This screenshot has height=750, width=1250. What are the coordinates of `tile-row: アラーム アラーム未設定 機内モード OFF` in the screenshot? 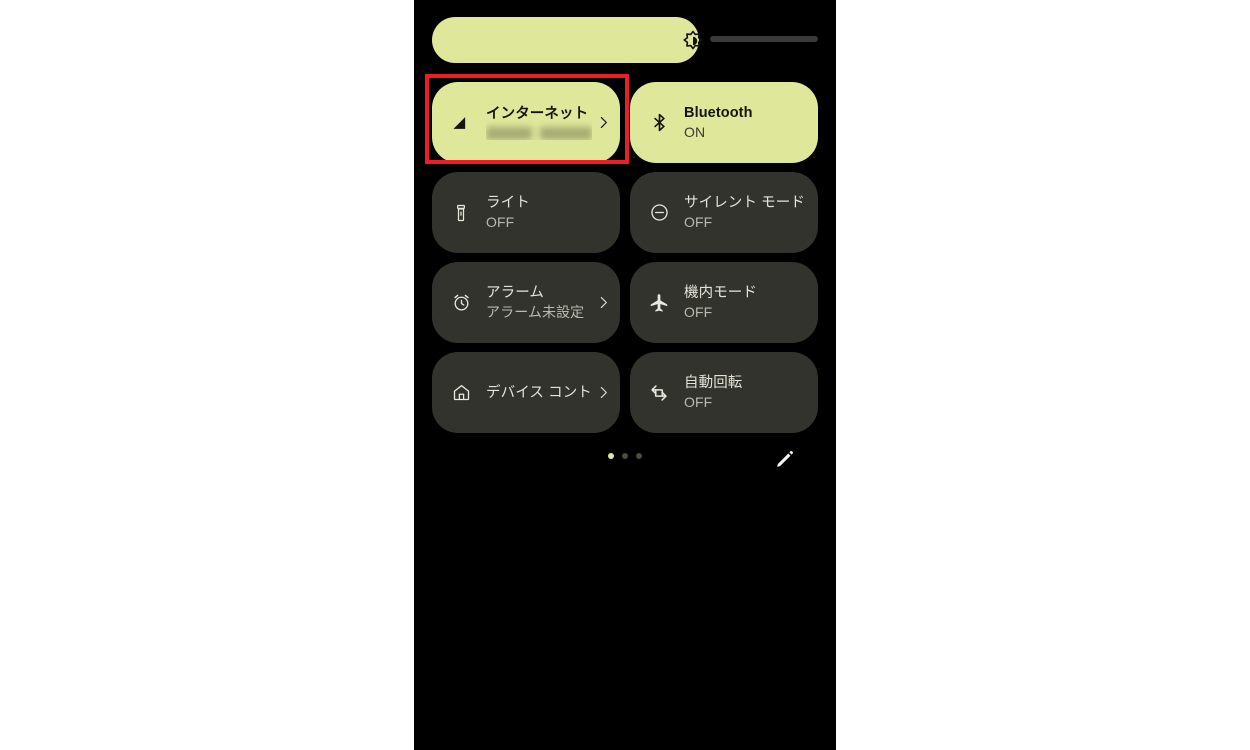 It's located at (625, 302).